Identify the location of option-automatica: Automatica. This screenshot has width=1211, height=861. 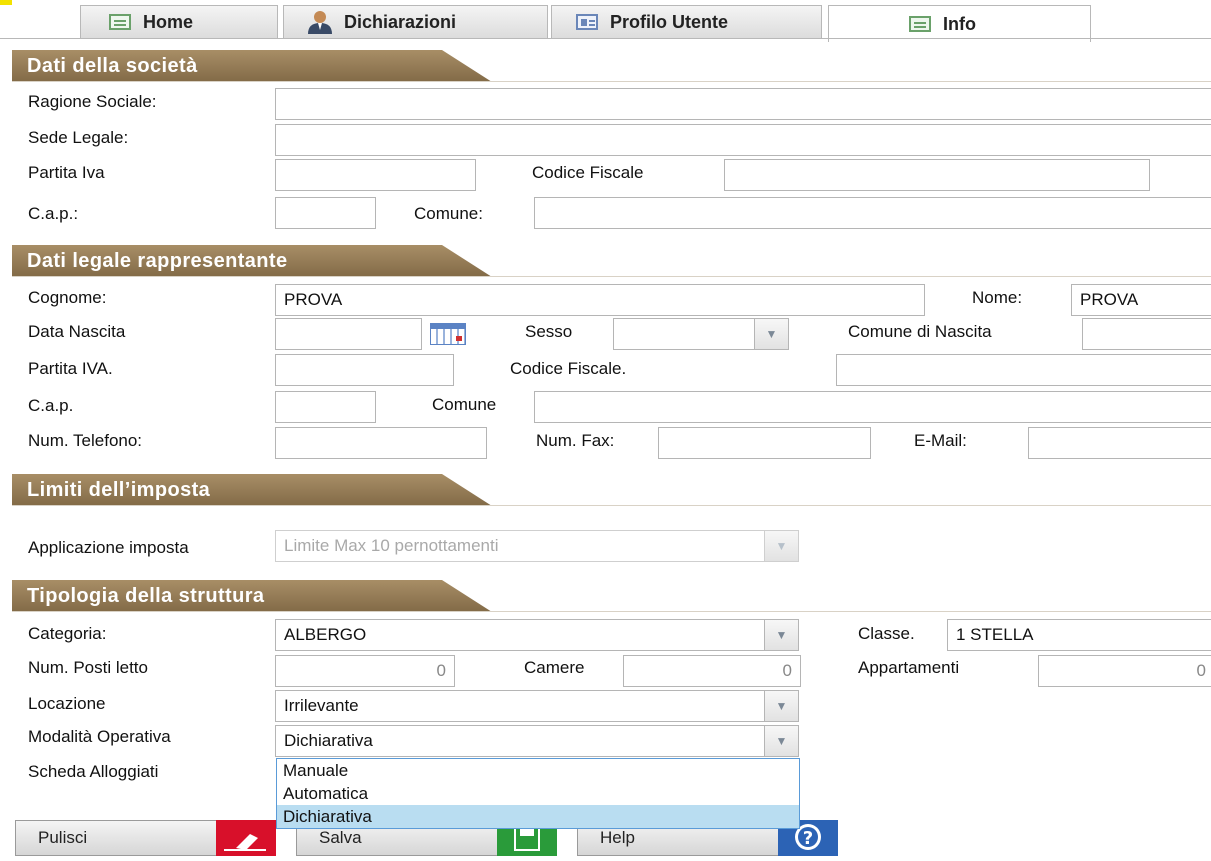
(538, 793).